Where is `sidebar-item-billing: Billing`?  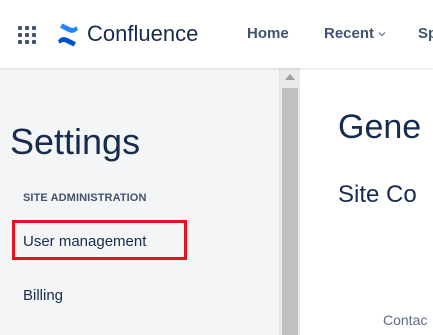
sidebar-item-billing: Billing is located at coordinates (43, 296).